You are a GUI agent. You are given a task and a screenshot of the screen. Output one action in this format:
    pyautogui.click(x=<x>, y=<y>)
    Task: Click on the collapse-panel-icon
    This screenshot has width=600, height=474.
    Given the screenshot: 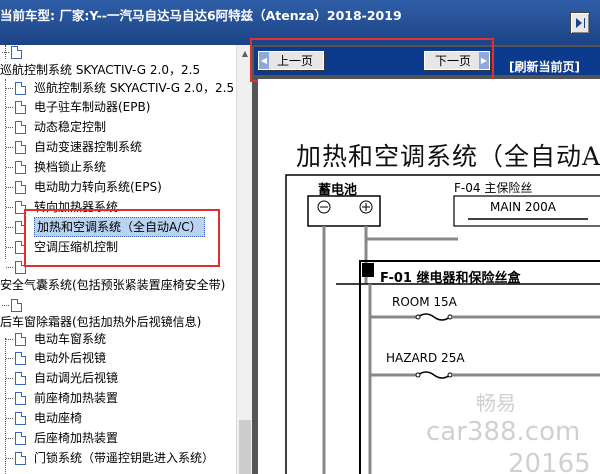 What is the action you would take?
    pyautogui.click(x=580, y=23)
    